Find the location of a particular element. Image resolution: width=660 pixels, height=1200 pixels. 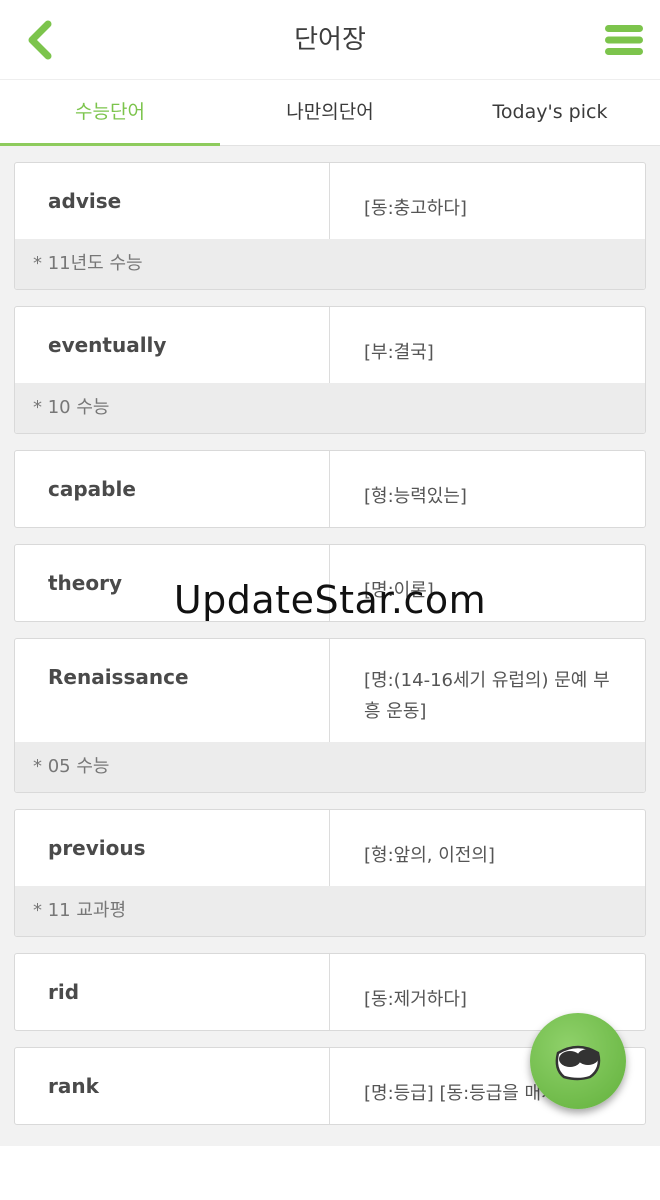

word-text: advise is located at coordinates (172, 201).